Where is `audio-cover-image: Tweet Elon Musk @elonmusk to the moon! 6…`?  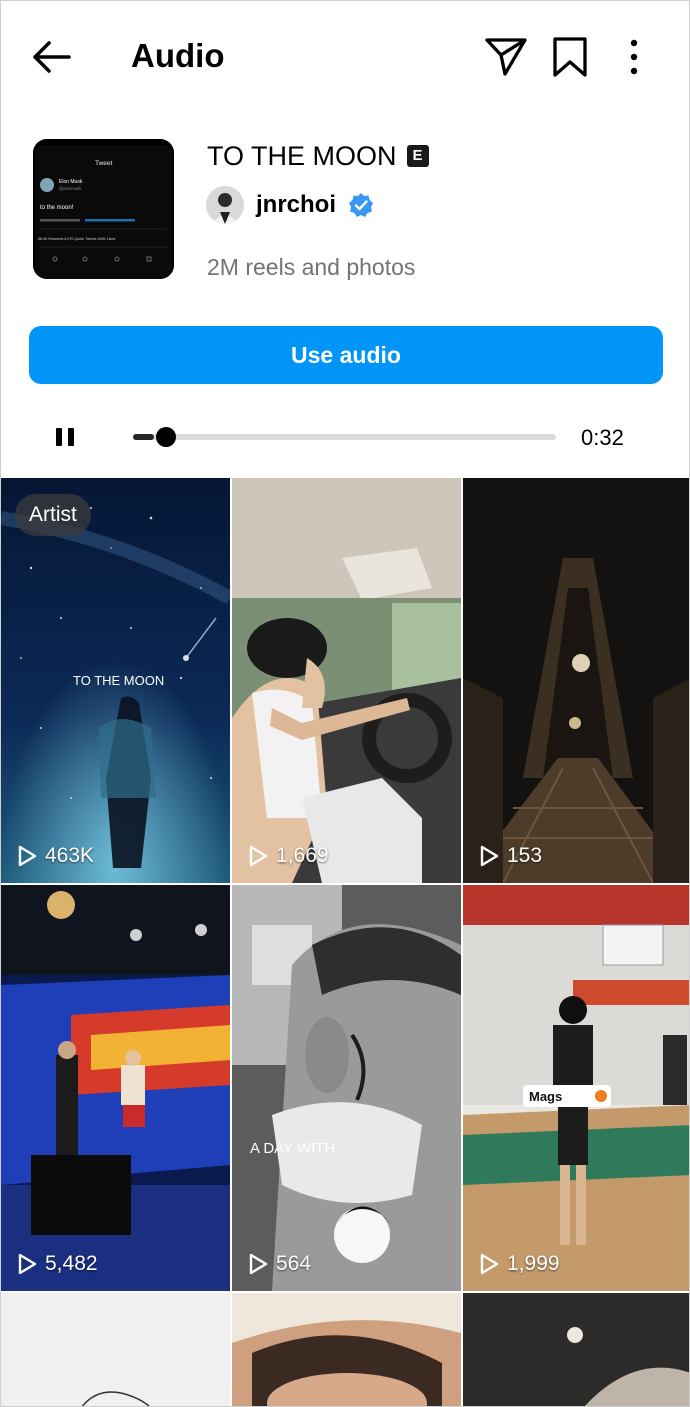 audio-cover-image: Tweet Elon Musk @elonmusk to the moon! 6… is located at coordinates (103, 209).